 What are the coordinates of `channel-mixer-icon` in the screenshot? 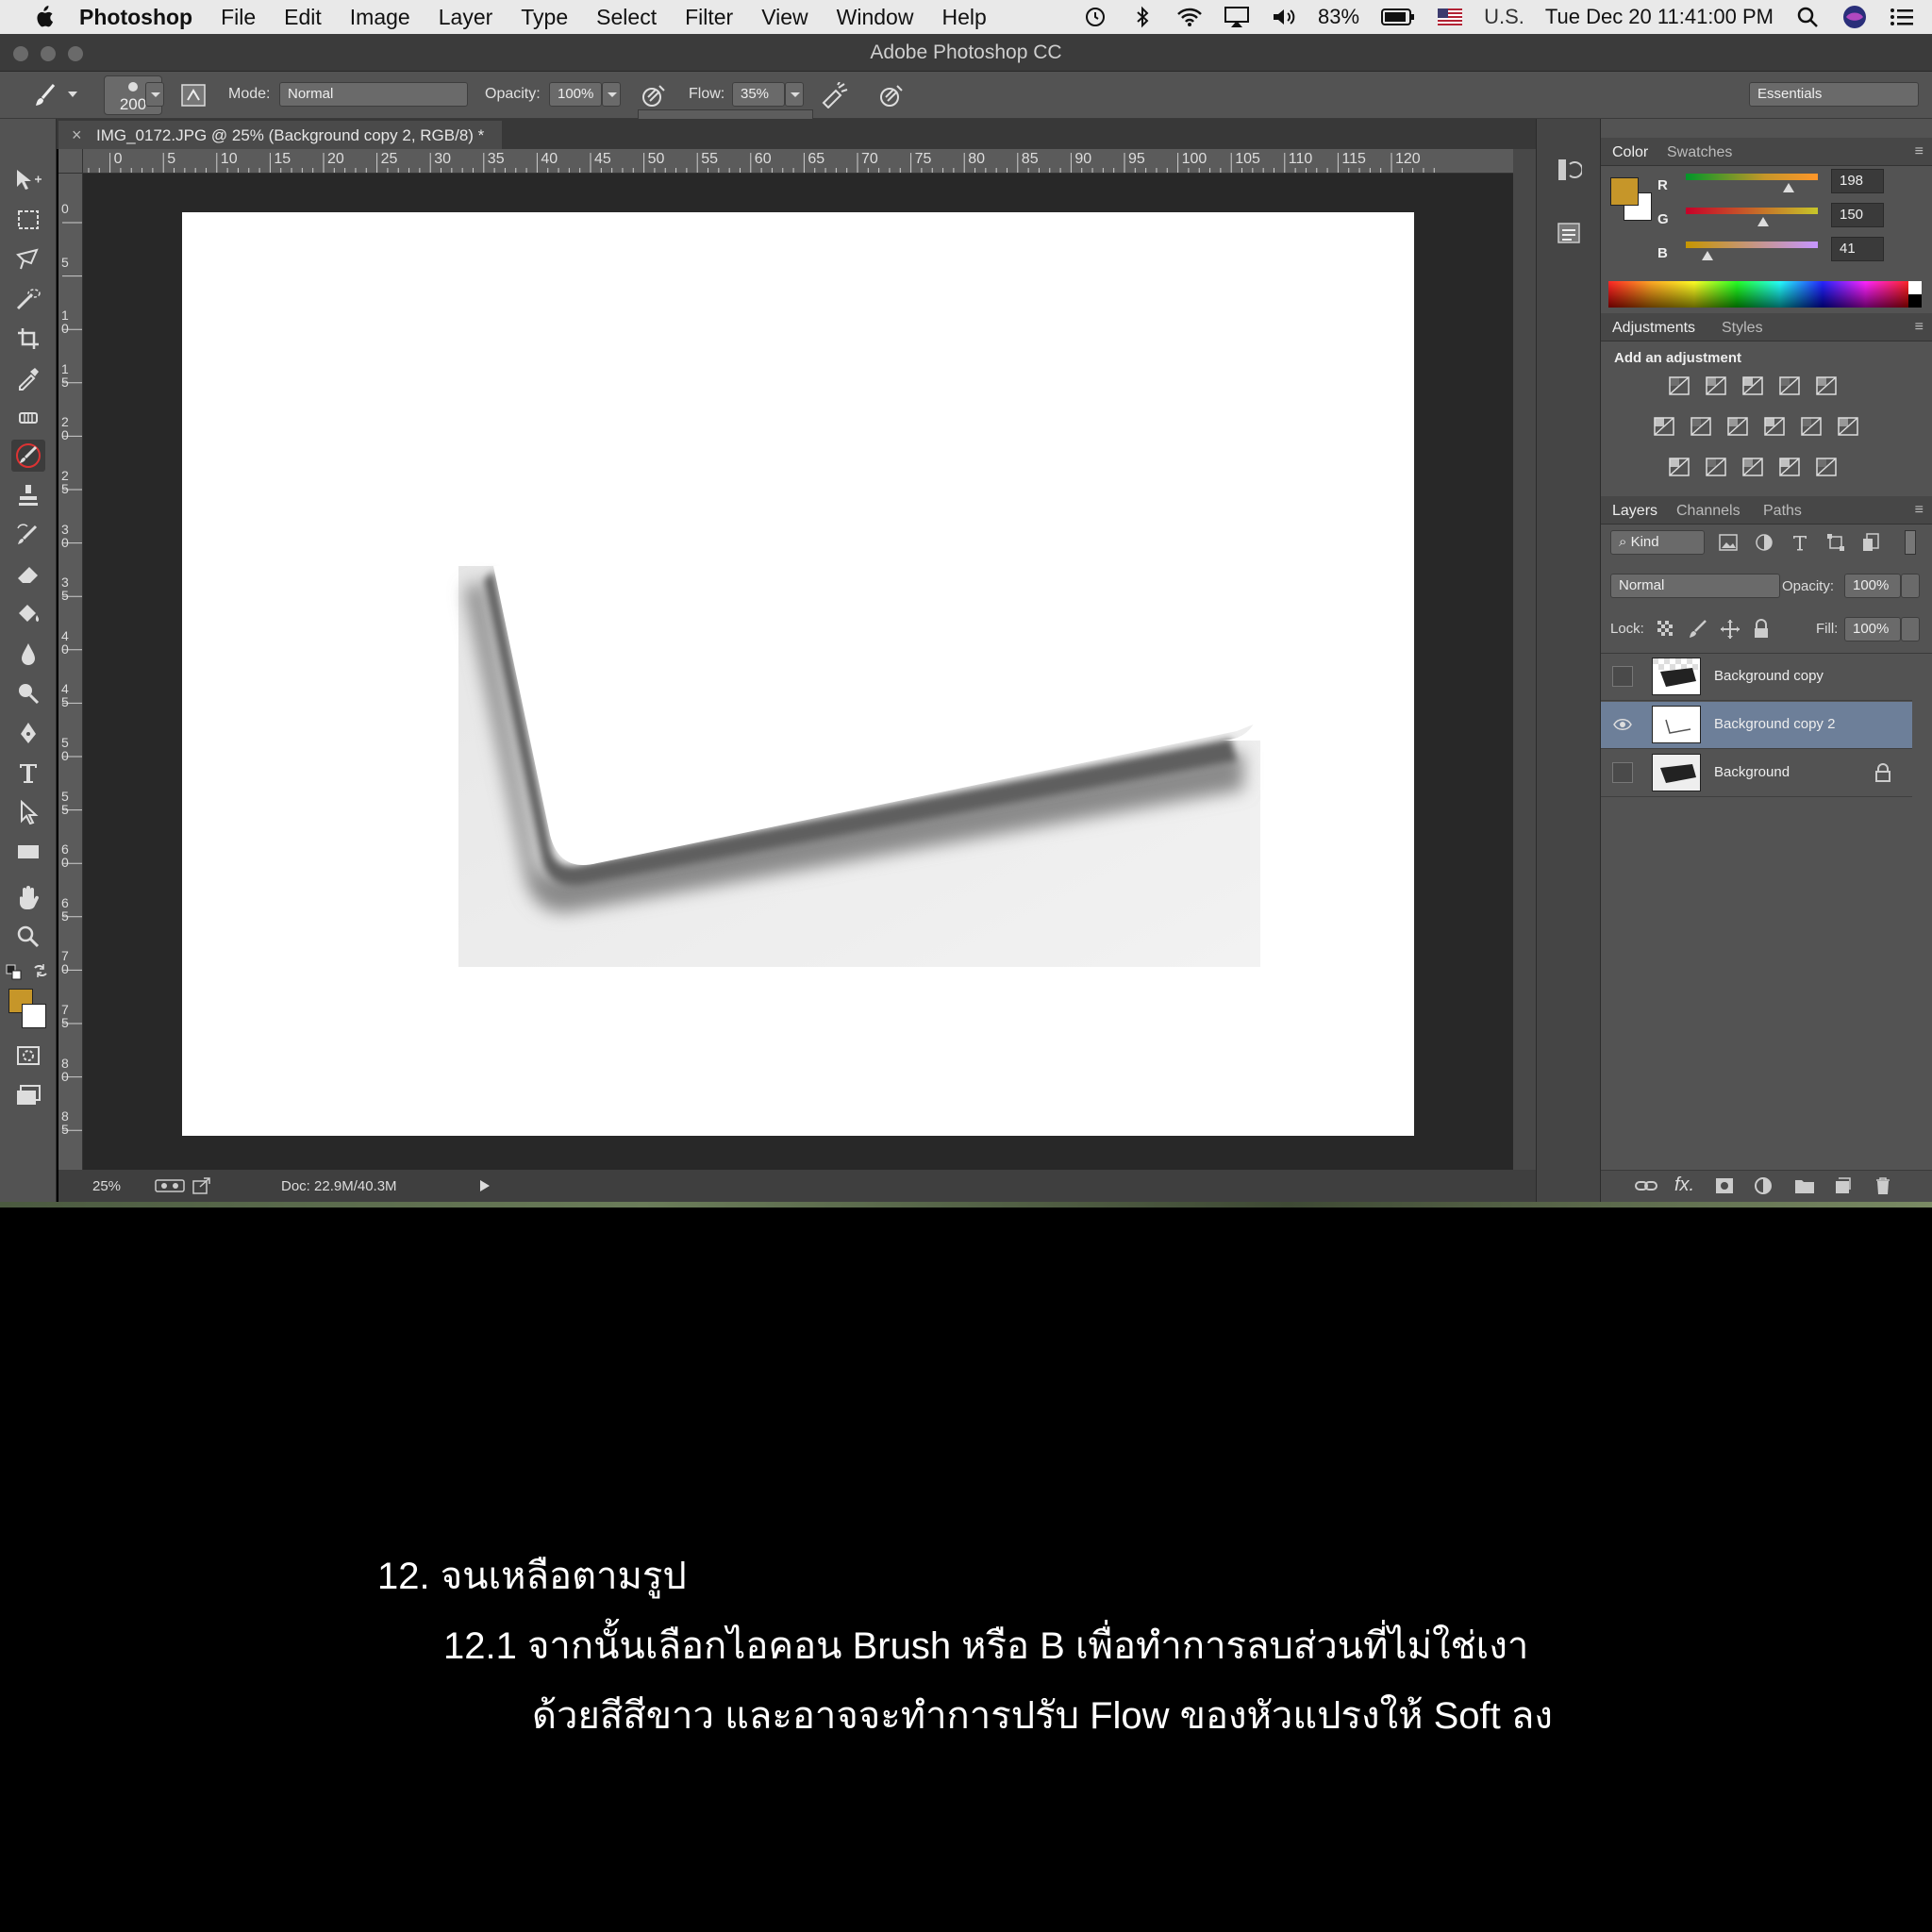 It's located at (1811, 426).